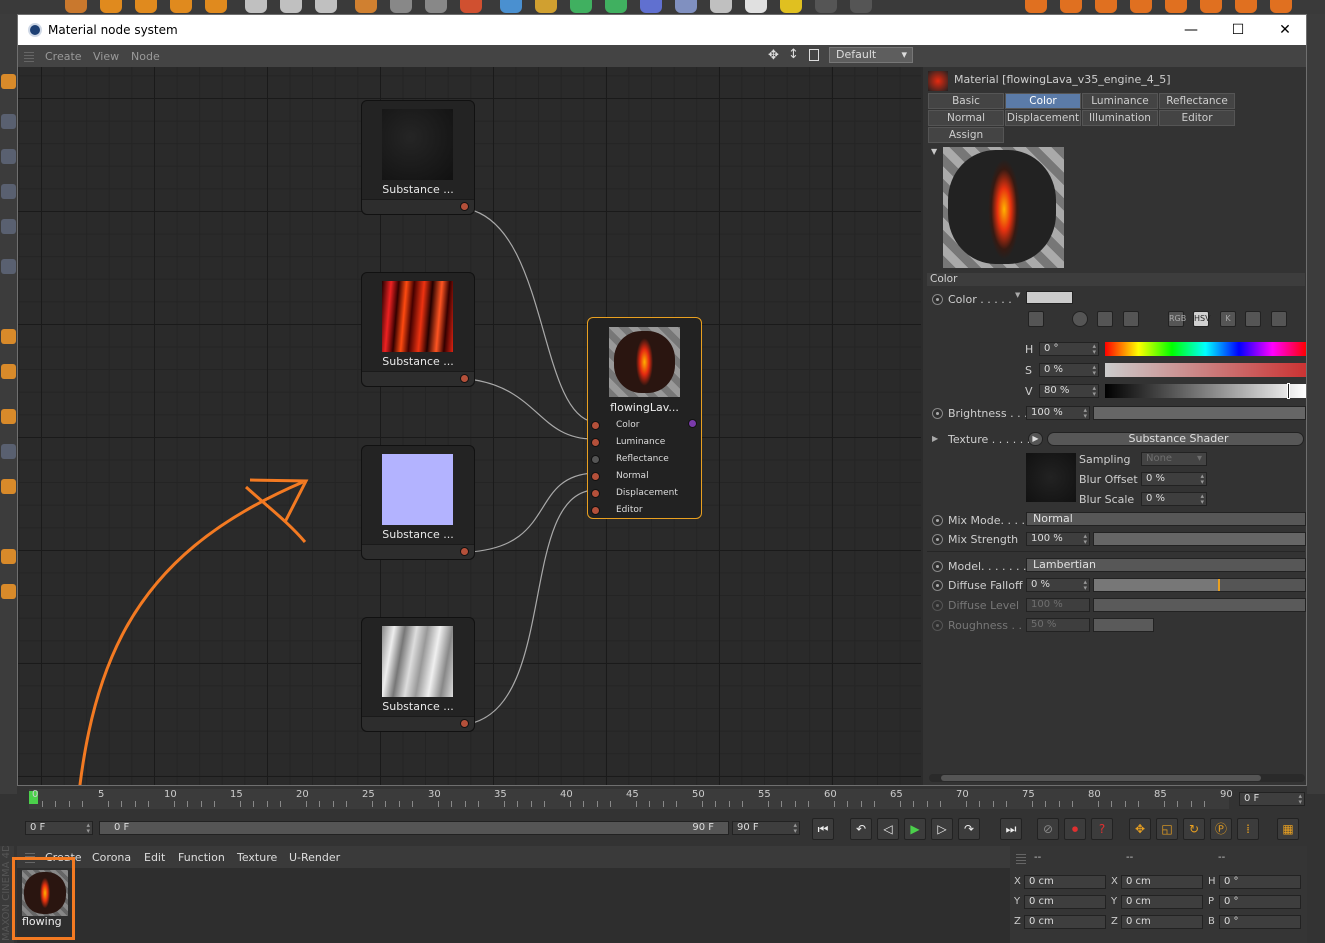 The height and width of the screenshot is (943, 1325). What do you see at coordinates (8, 191) in the screenshot?
I see `cube-select-icon` at bounding box center [8, 191].